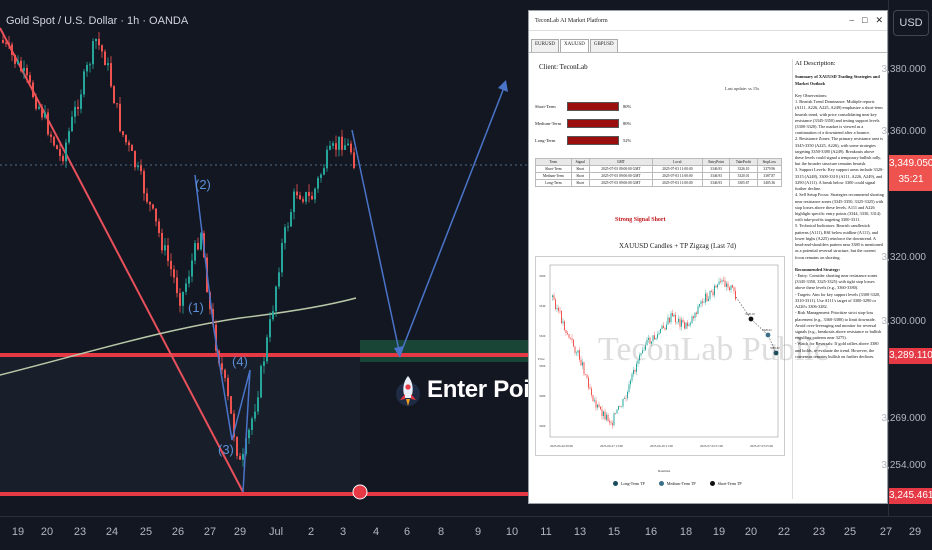 This screenshot has height=550, width=932. Describe the element at coordinates (196, 307) in the screenshot. I see `wave-label-1: (1)` at that location.